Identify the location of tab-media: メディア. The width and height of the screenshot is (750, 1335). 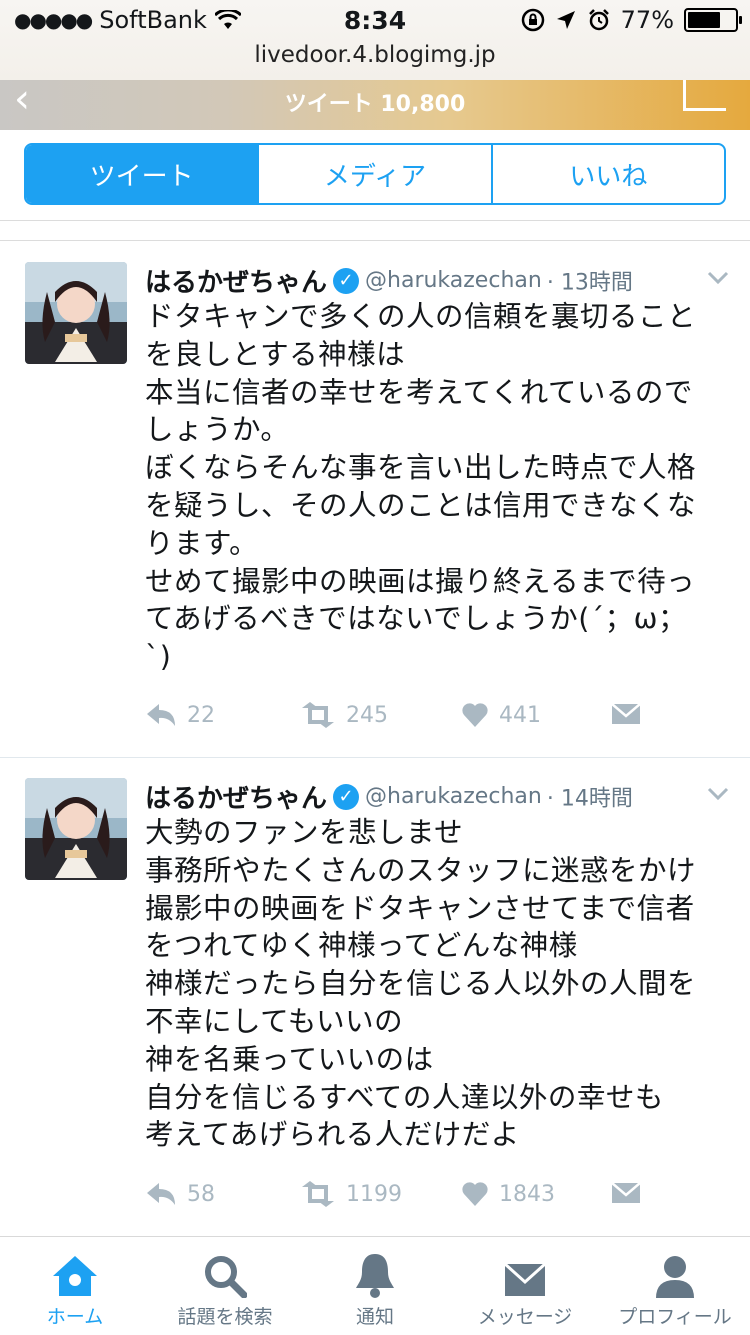
(373, 174).